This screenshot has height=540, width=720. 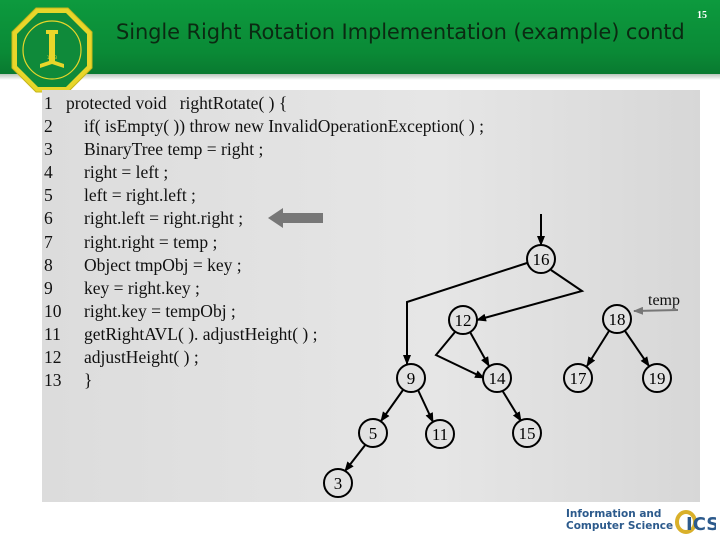 I want to click on node-label: 18, so click(x=617, y=319).